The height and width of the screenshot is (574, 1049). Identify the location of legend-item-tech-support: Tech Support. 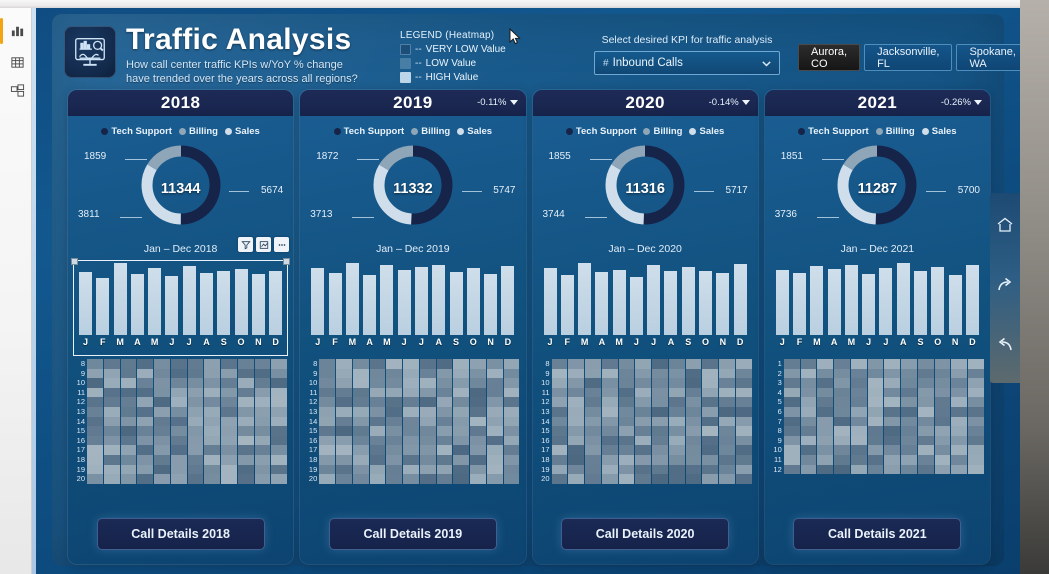
(600, 131).